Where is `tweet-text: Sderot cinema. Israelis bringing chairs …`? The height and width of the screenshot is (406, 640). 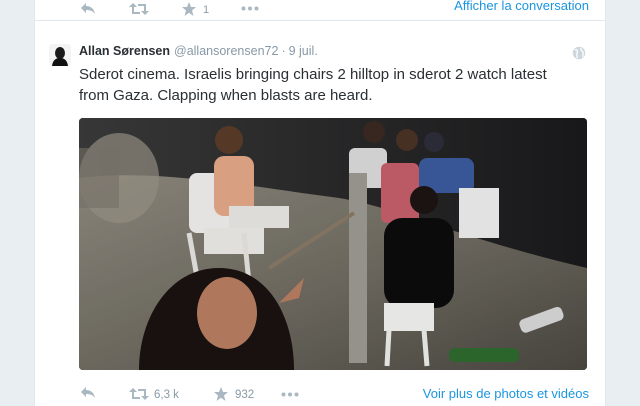 tweet-text: Sderot cinema. Israelis bringing chairs … is located at coordinates (313, 85).